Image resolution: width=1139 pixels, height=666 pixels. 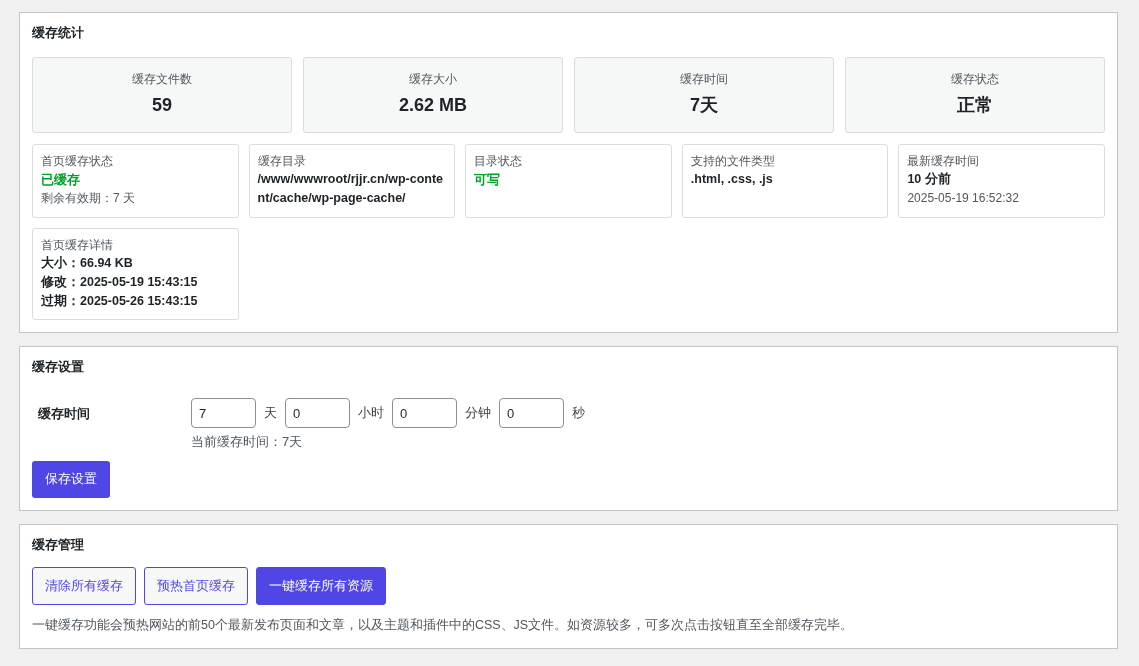 What do you see at coordinates (488, 179) in the screenshot?
I see `status-value: 可写` at bounding box center [488, 179].